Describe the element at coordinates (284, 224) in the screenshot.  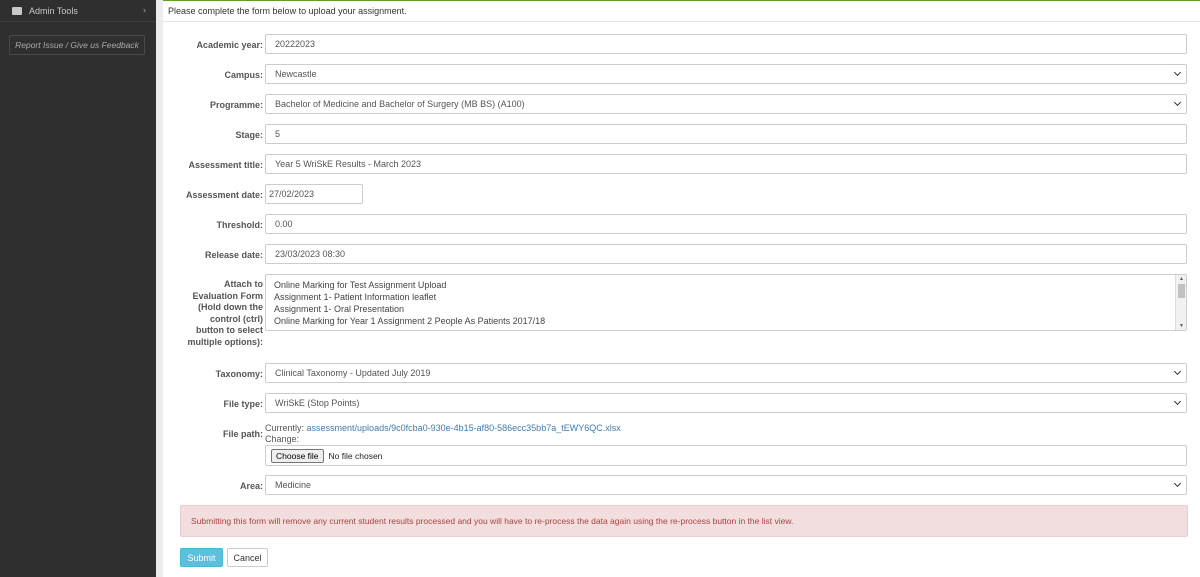
I see `threshold-value: 0.00` at that location.